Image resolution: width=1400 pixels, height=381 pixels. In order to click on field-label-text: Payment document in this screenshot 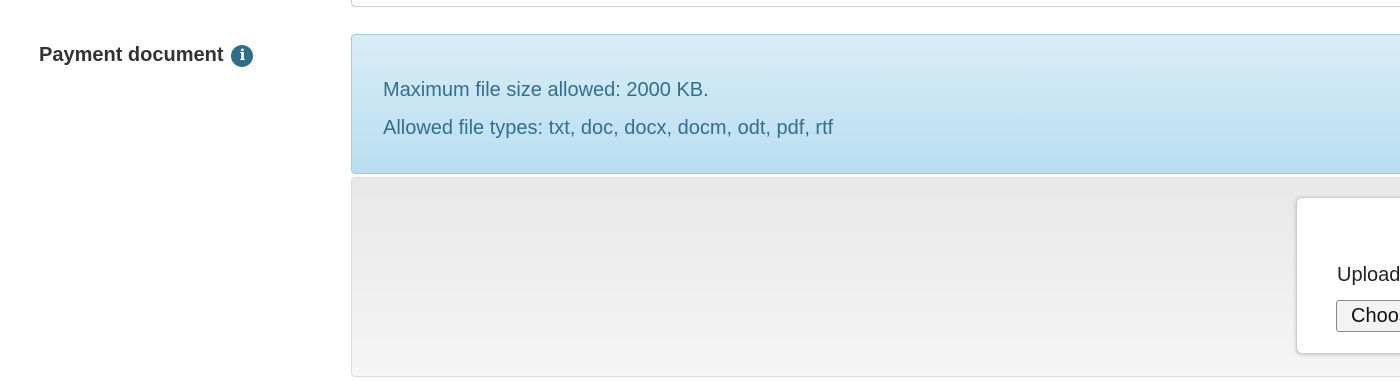, I will do `click(131, 55)`.